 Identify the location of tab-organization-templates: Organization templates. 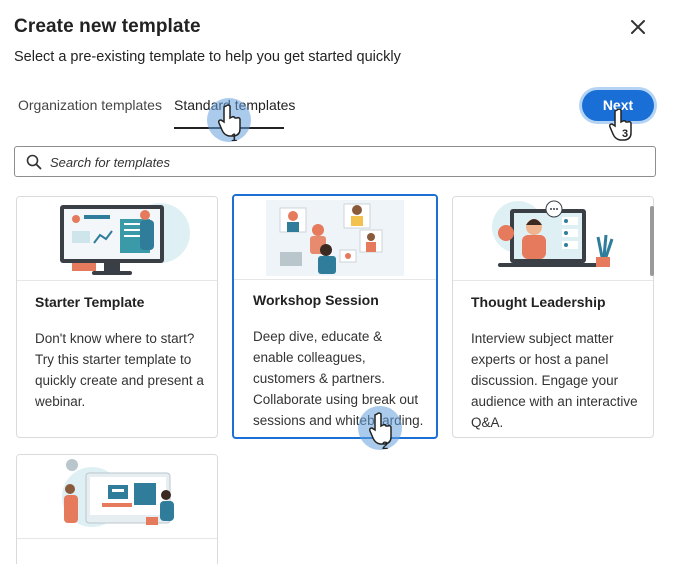
(90, 105).